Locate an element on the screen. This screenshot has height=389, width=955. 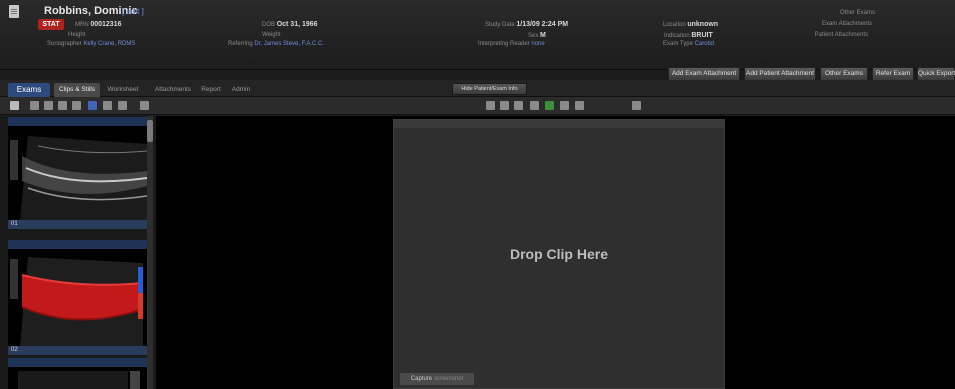
study-date-value: 1/13/09 2:24 PM is located at coordinates (542, 24).